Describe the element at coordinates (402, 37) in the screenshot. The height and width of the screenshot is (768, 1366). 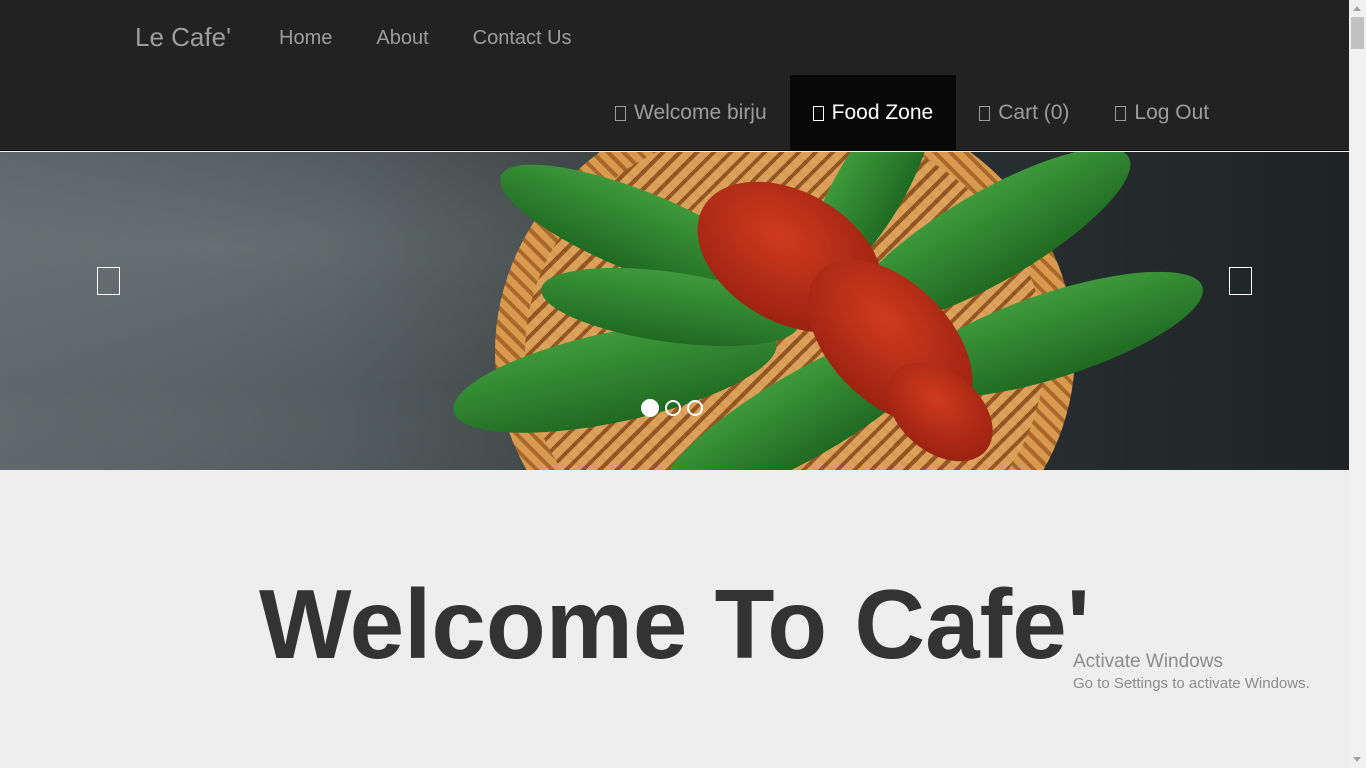
I see `nav-about-link: About` at that location.